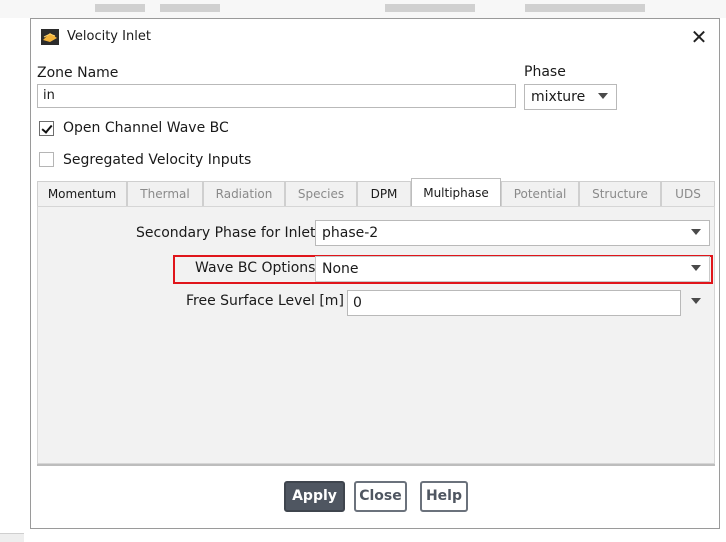 The height and width of the screenshot is (542, 726). I want to click on tab-momentum: Momentum, so click(82, 194).